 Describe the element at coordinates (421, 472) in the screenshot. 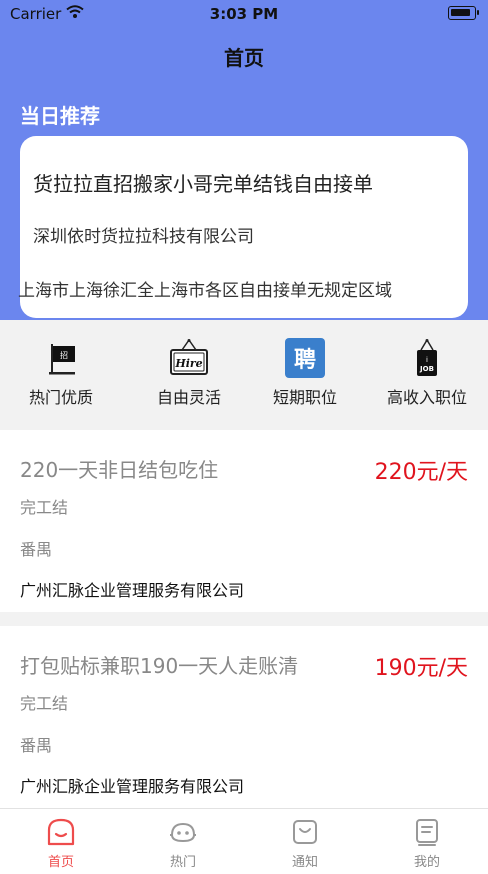

I see `job-pay: 220元/天` at that location.